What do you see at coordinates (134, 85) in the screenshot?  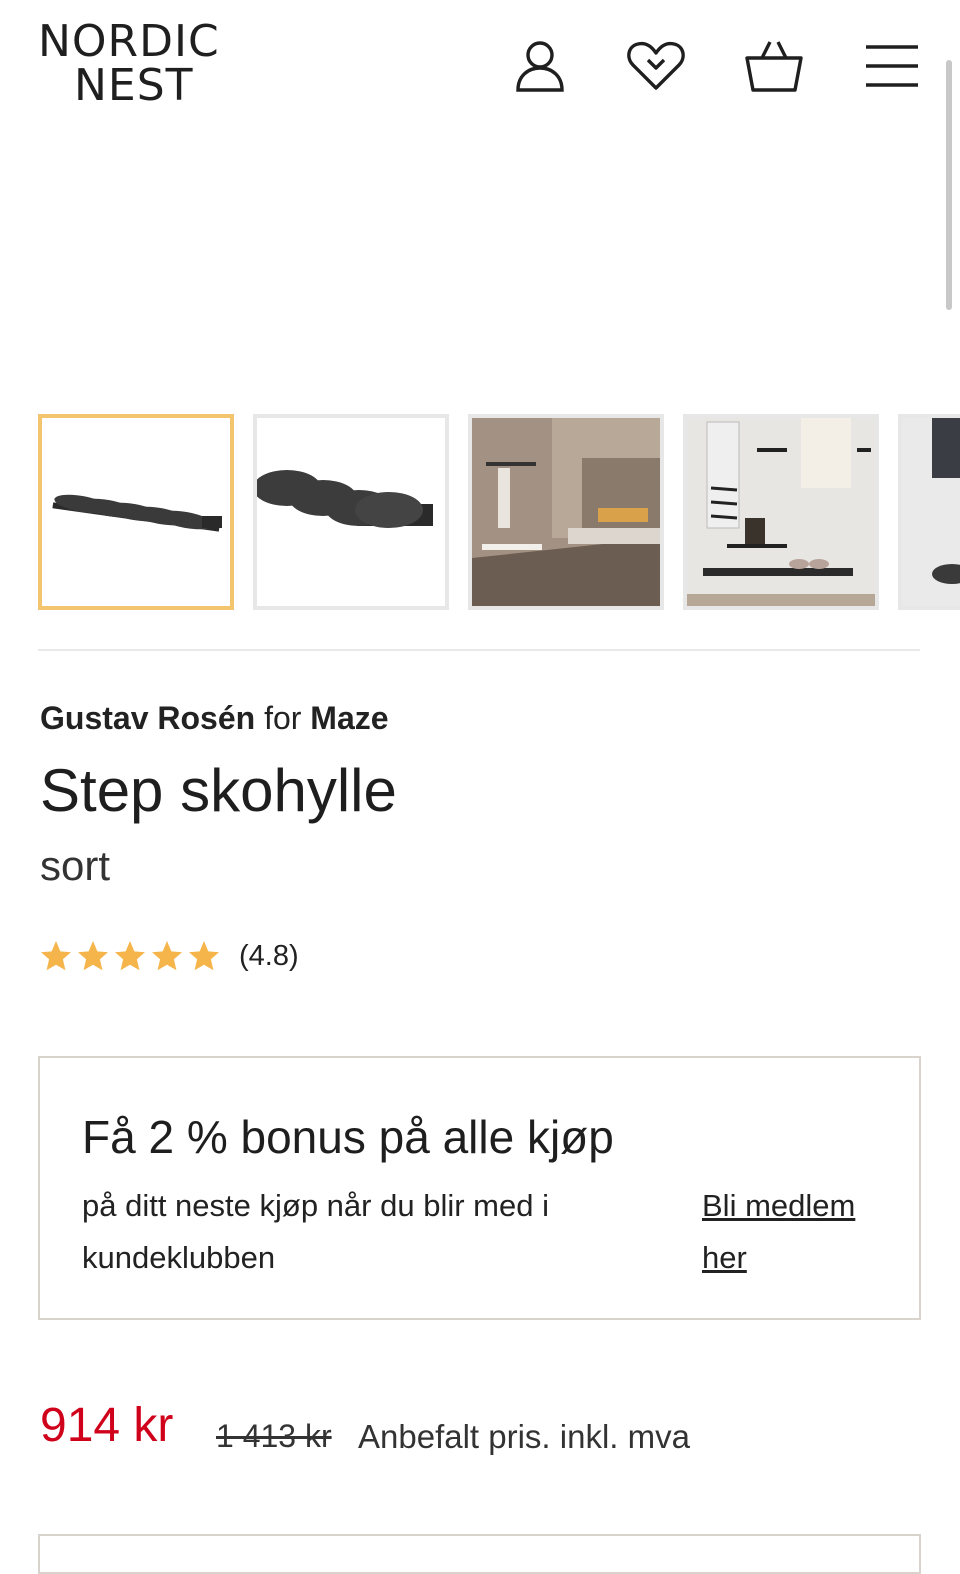 I see `logo-line-2: NEST` at bounding box center [134, 85].